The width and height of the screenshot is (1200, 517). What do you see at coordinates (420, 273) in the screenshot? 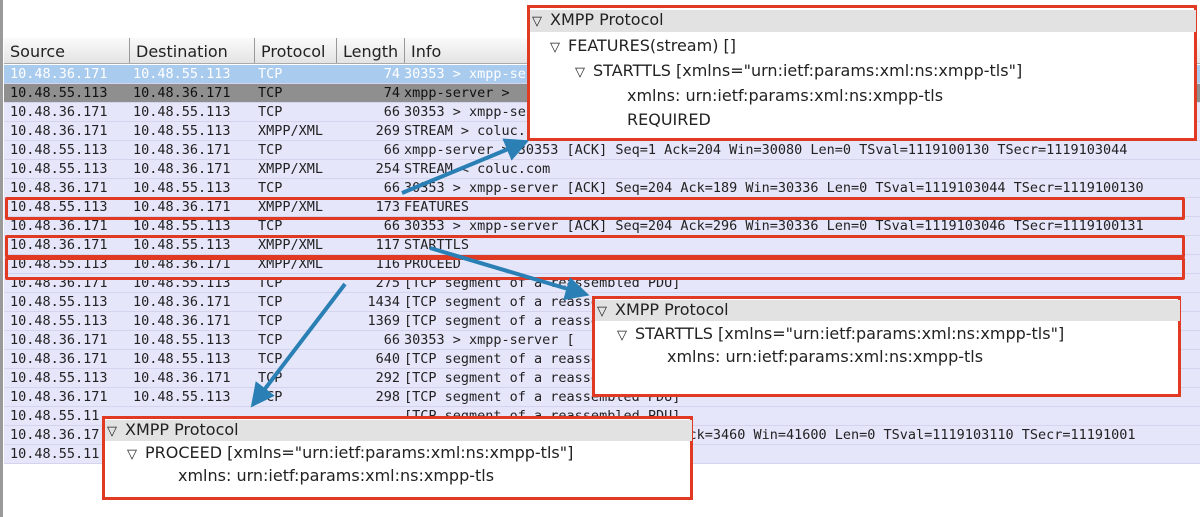
I see `annotation-arrows` at bounding box center [420, 273].